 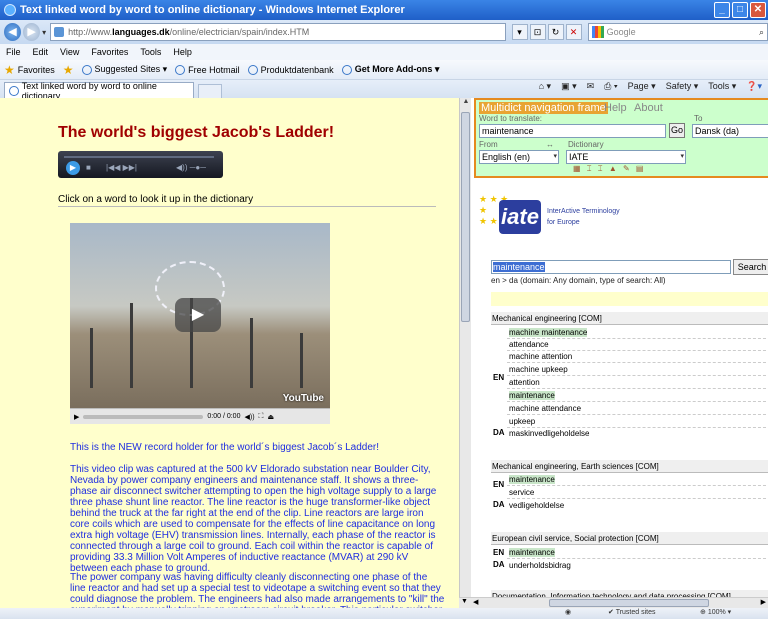 I want to click on zoom-control: ⊕ 100% ▾, so click(x=715, y=612).